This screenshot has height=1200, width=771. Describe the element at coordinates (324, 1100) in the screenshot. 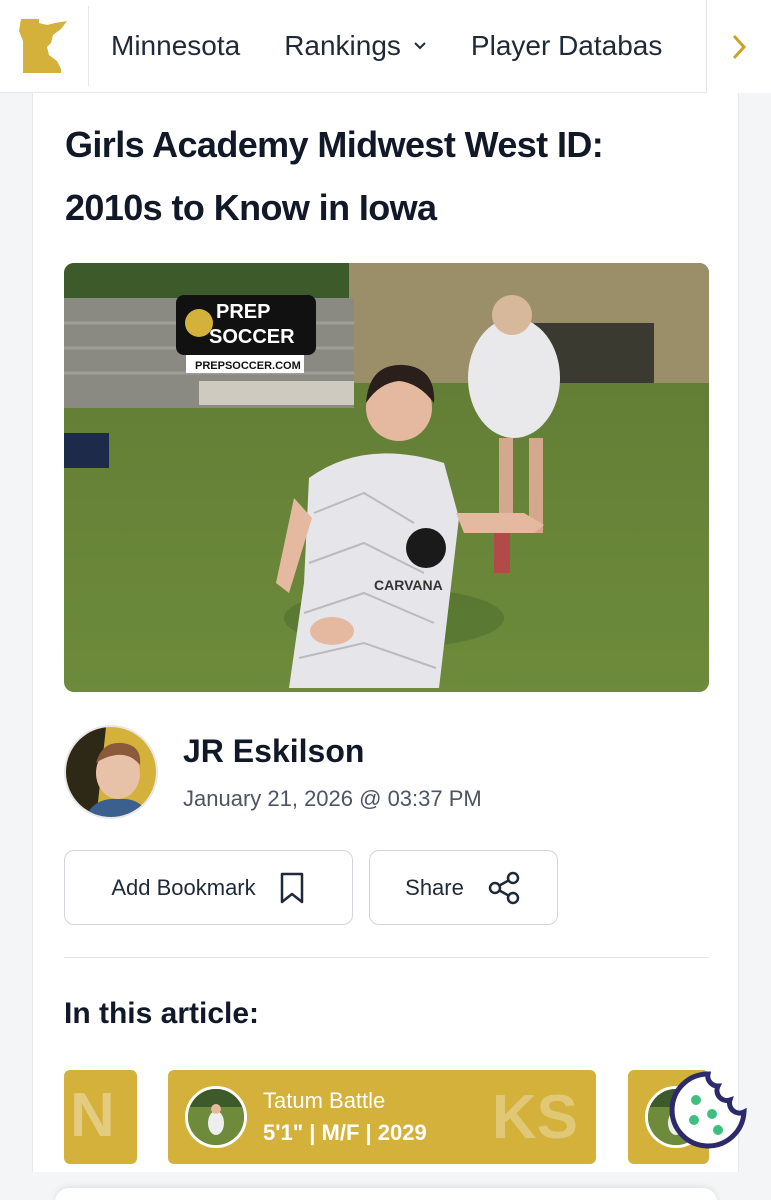

I see `player-name: Tatum Battle` at that location.